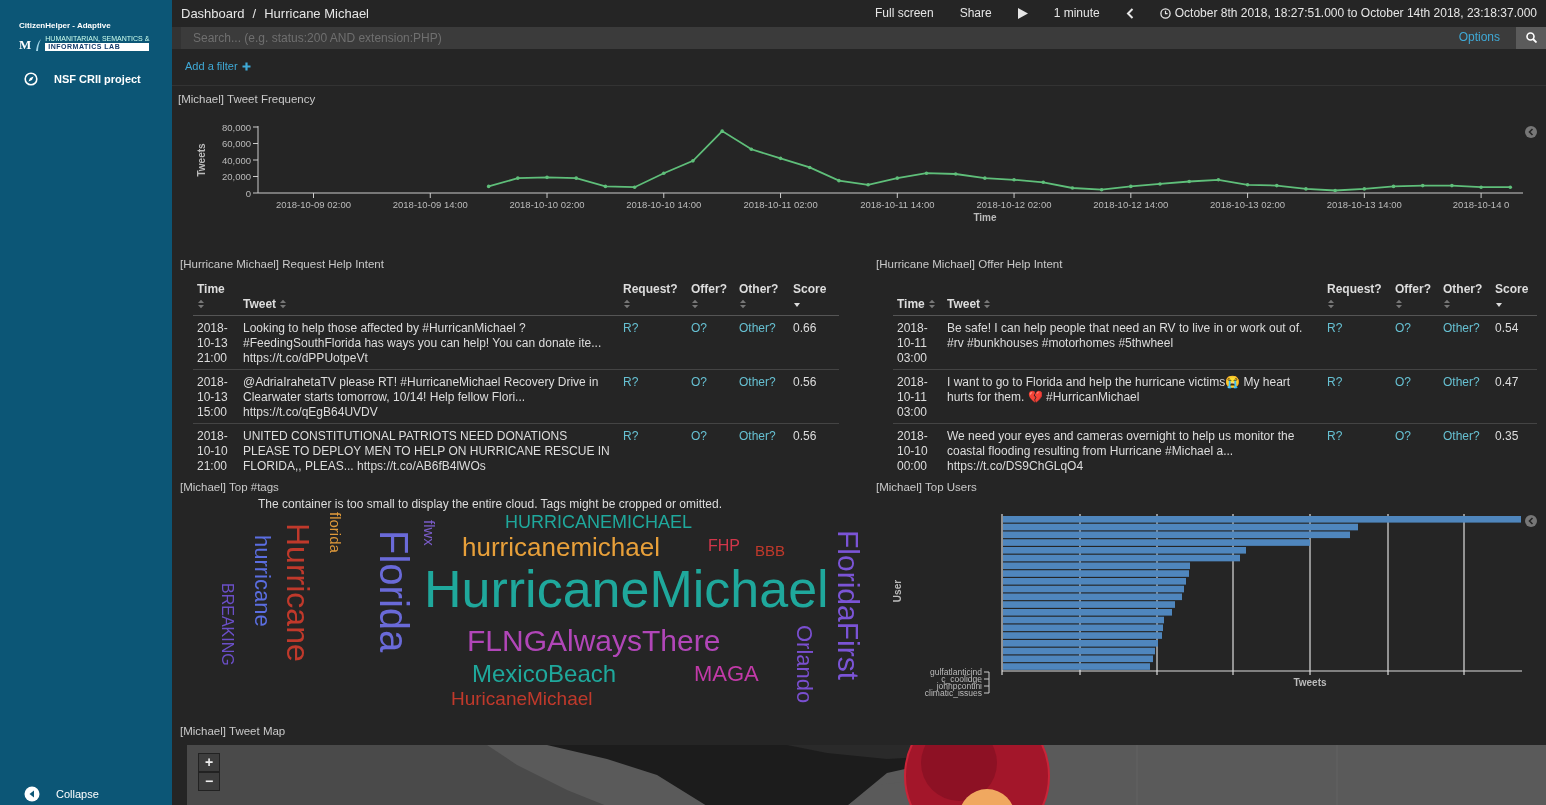 This screenshot has width=1546, height=805. What do you see at coordinates (1531, 37) in the screenshot?
I see `search-button` at bounding box center [1531, 37].